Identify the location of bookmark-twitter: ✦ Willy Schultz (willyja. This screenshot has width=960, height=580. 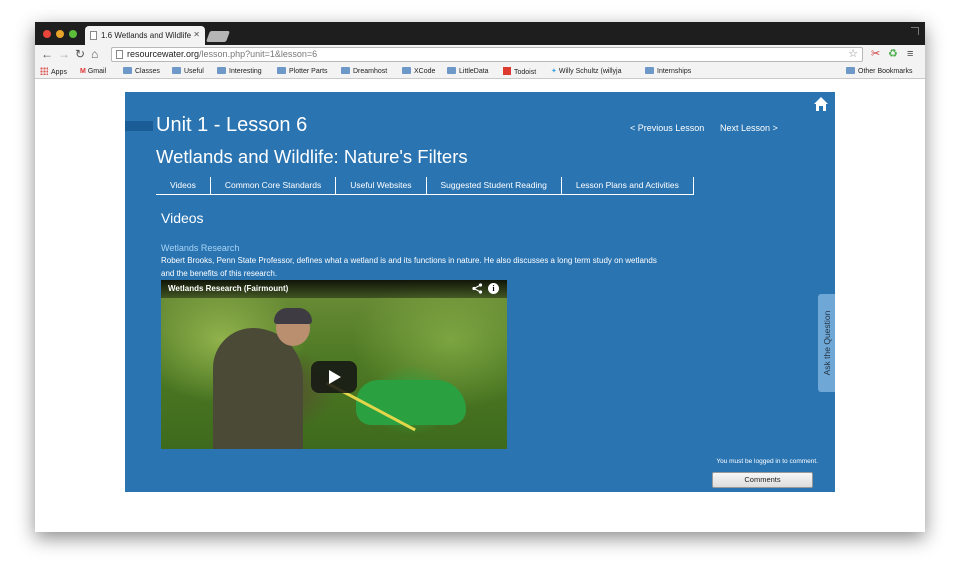
(586, 71).